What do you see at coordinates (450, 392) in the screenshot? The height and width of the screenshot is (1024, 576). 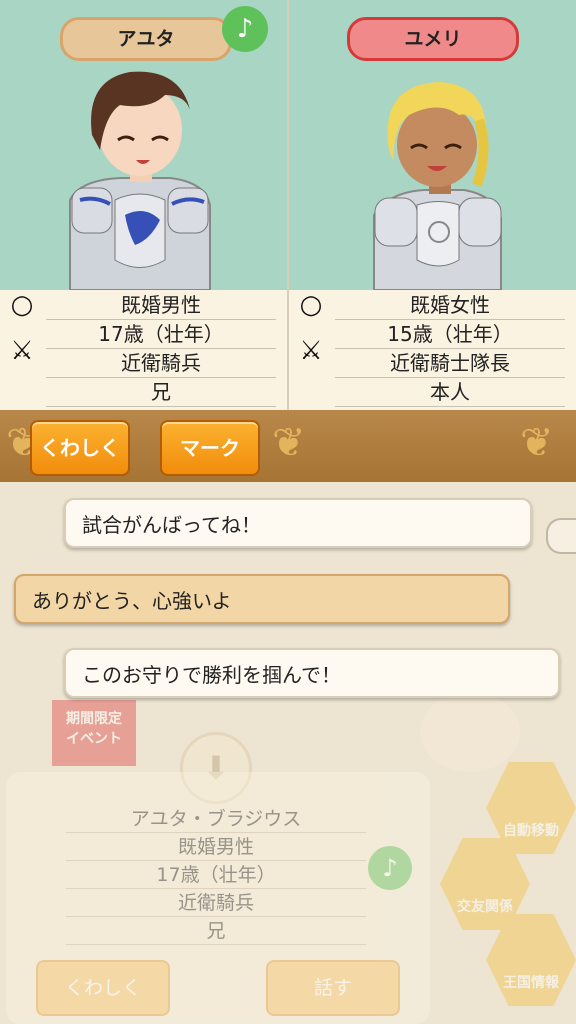 I see `right-relation: 本人` at bounding box center [450, 392].